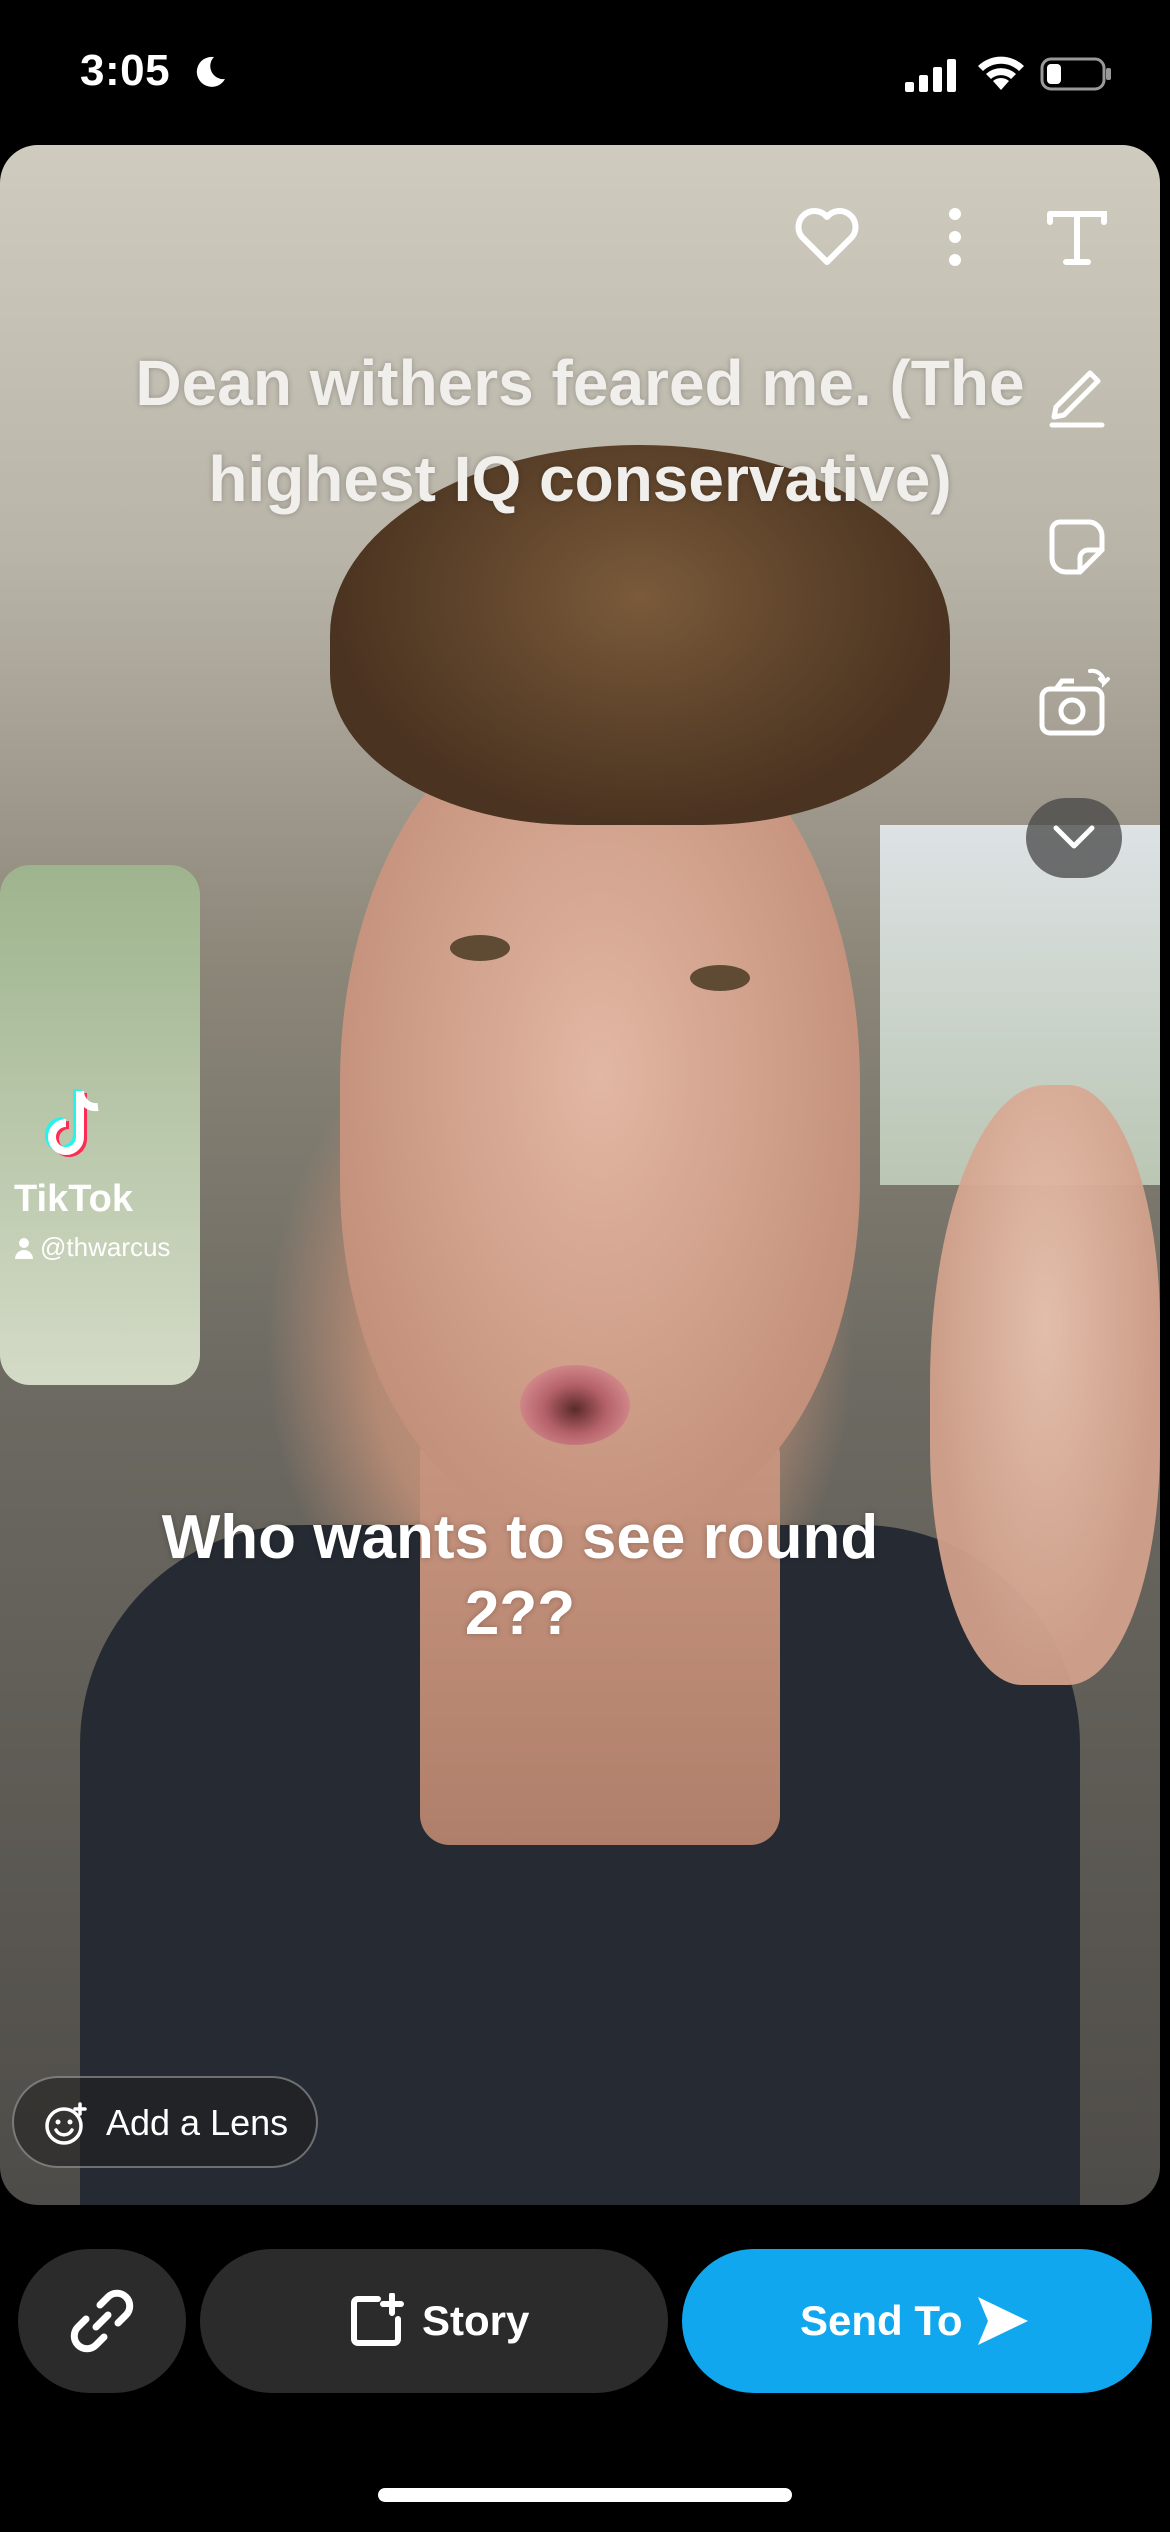  What do you see at coordinates (520, 1575) in the screenshot?
I see `caption-bottom: Who wants to see round 2??` at bounding box center [520, 1575].